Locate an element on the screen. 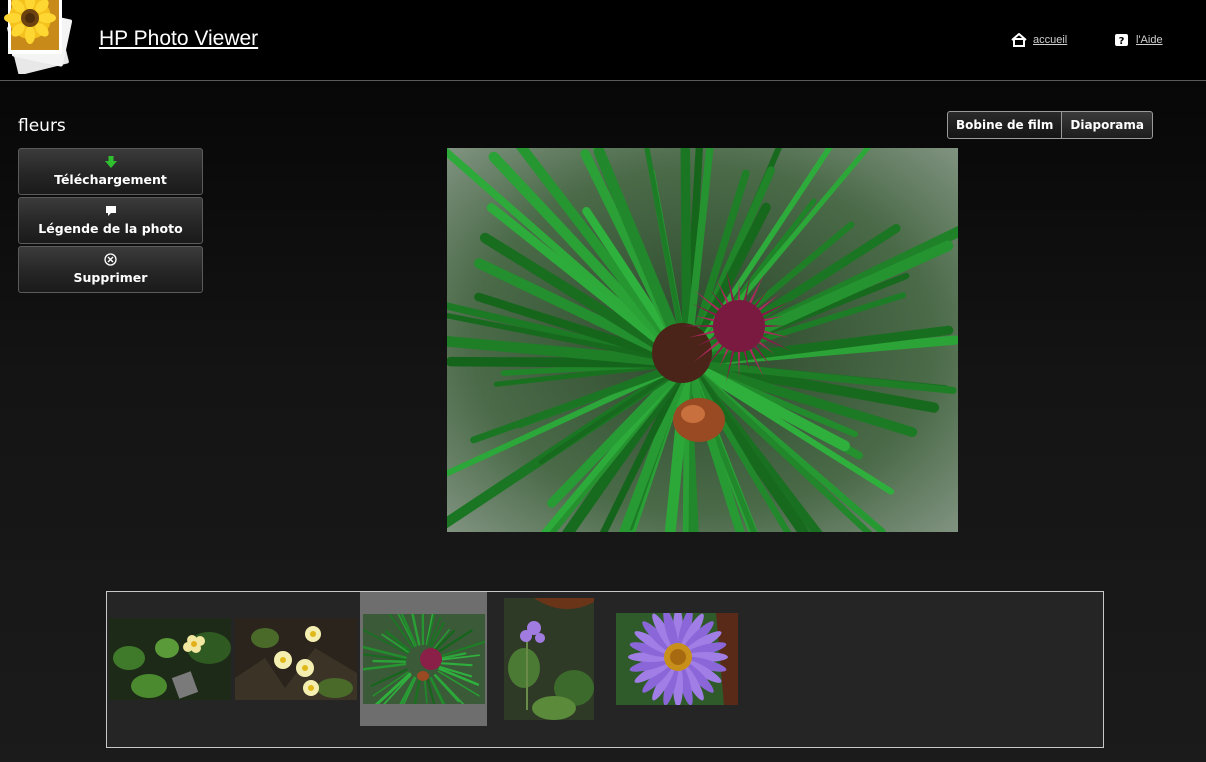 Image resolution: width=1206 pixels, height=762 pixels. top-bar: HP Photo Viewer accueil ? l'Aide is located at coordinates (603, 40).